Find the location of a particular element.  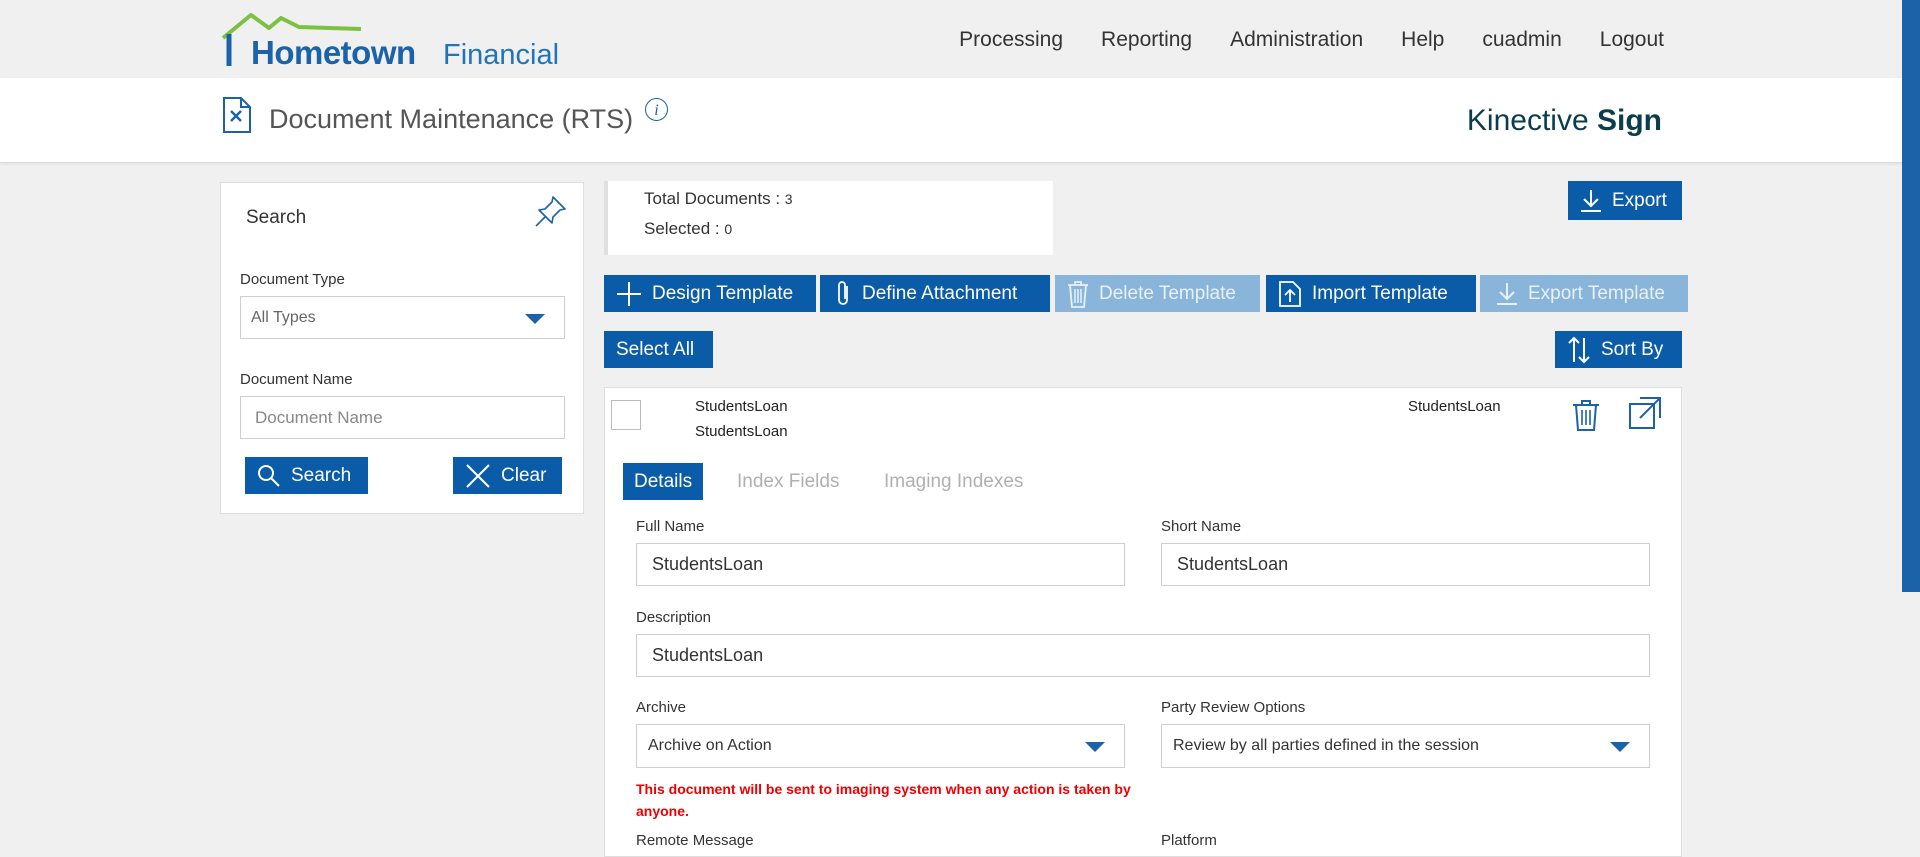

select-all-button: Select All is located at coordinates (658, 349).